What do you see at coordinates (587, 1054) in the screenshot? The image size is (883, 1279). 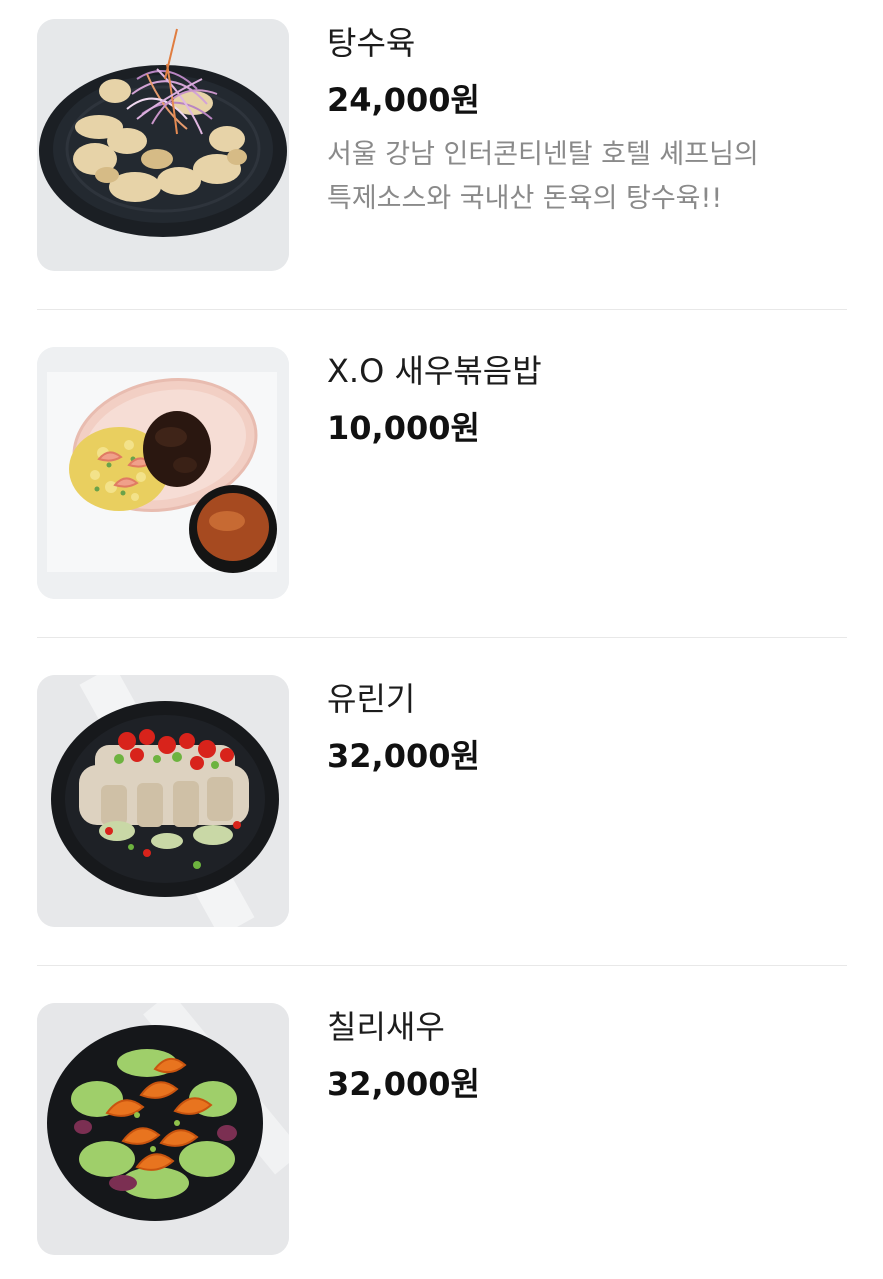 I see `menu-item-info: 칠리새우 32,000원` at bounding box center [587, 1054].